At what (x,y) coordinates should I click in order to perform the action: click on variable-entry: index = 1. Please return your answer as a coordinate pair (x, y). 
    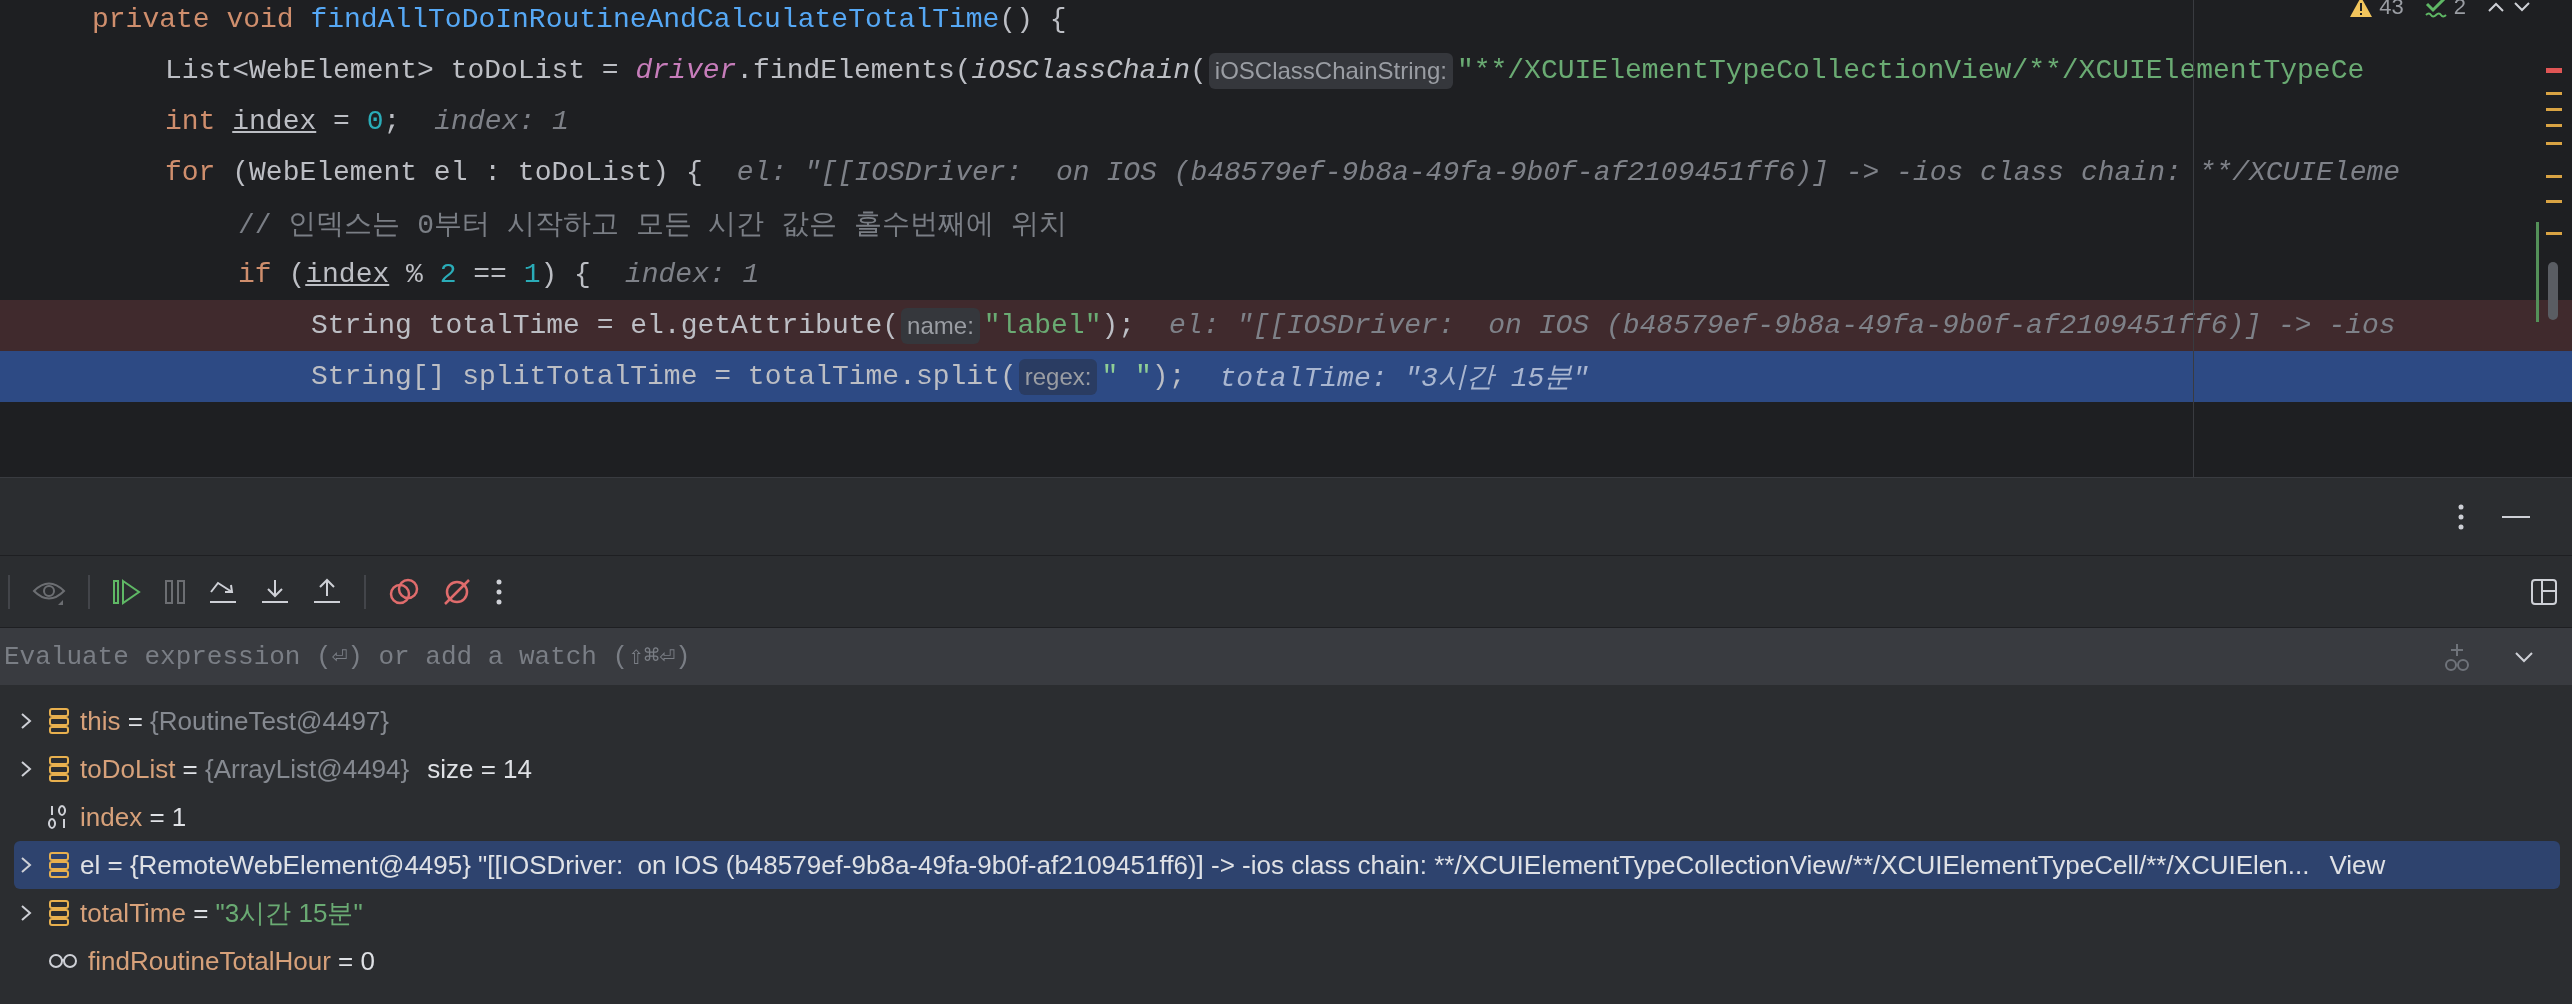
    Looking at the image, I should click on (133, 817).